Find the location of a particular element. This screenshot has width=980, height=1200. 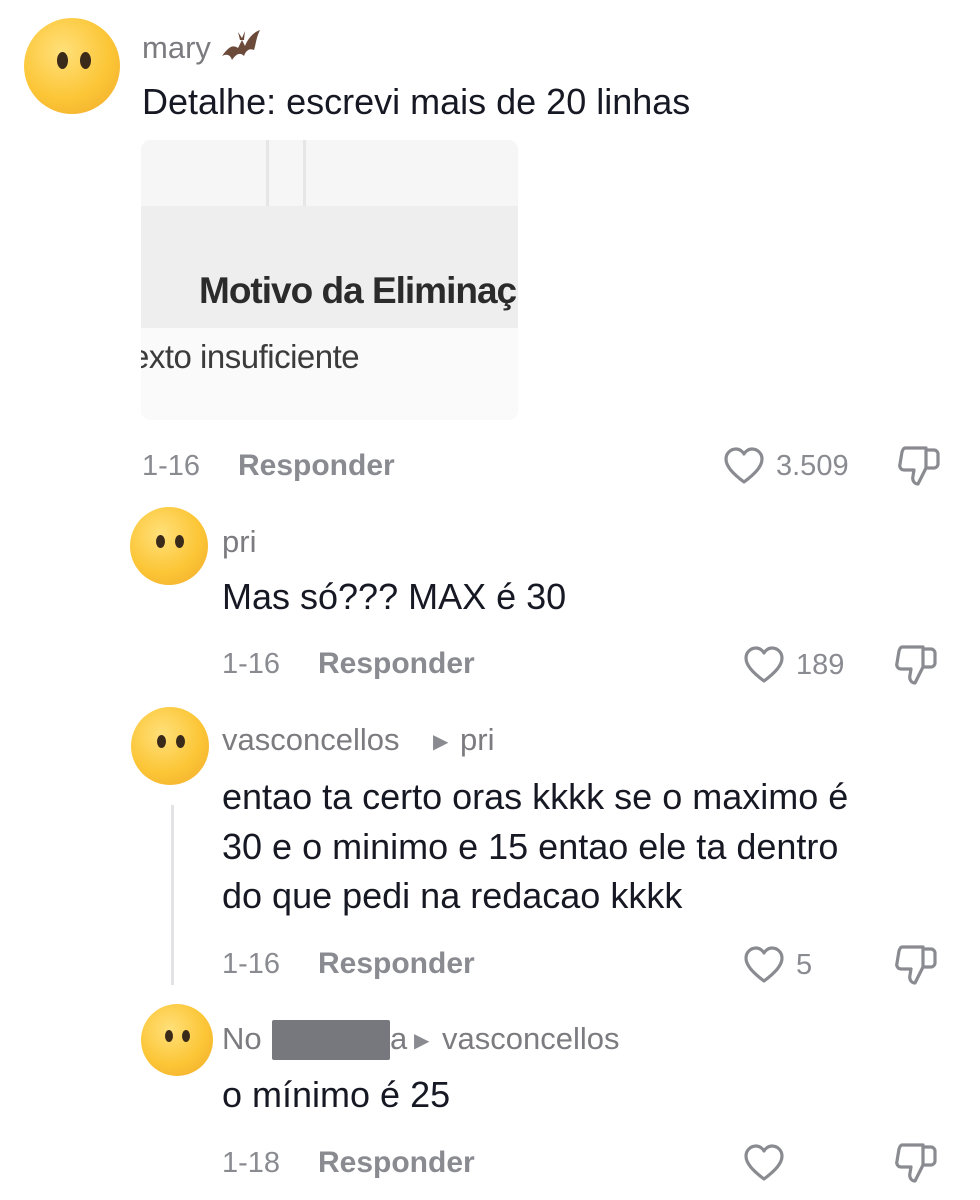

comment-text: o mínimo é 25 is located at coordinates (336, 1094).